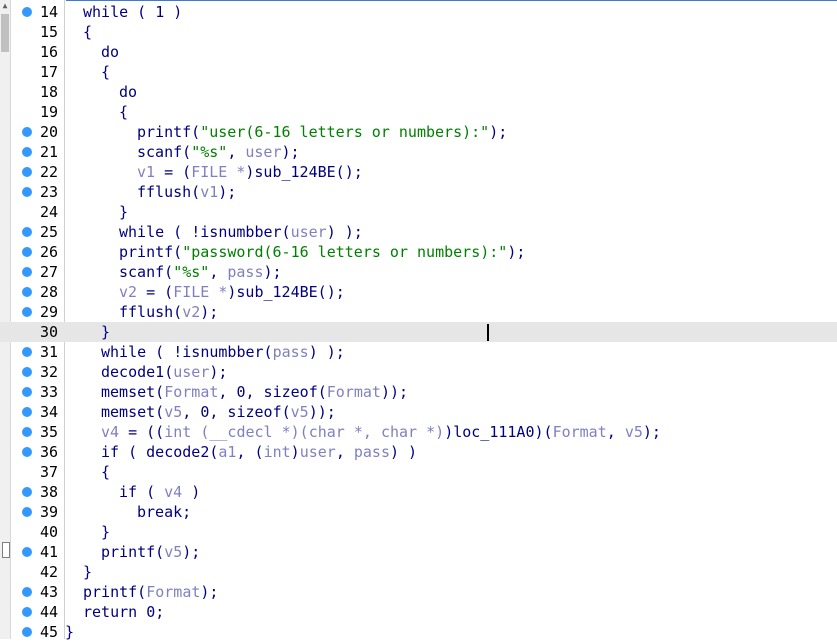 This screenshot has height=642, width=837. Describe the element at coordinates (418, 352) in the screenshot. I see `code-line: 31 while ( !isnumbber(pass) );` at that location.